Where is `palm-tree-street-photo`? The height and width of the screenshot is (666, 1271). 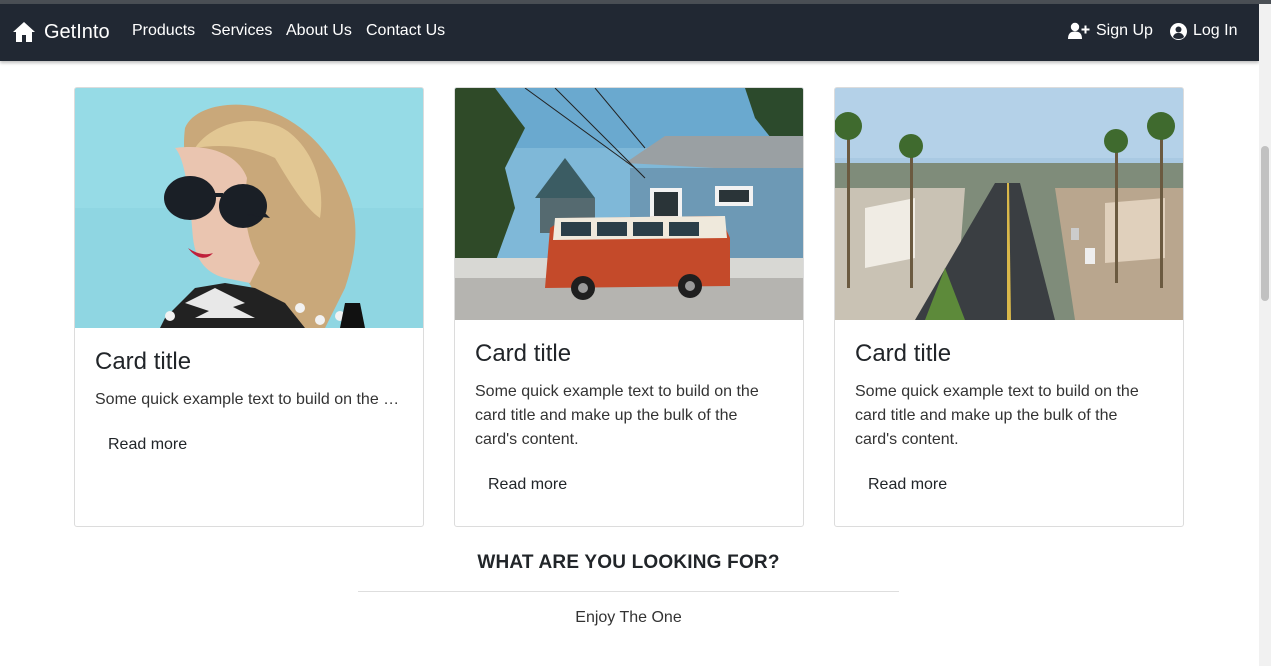
palm-tree-street-photo is located at coordinates (1009, 204).